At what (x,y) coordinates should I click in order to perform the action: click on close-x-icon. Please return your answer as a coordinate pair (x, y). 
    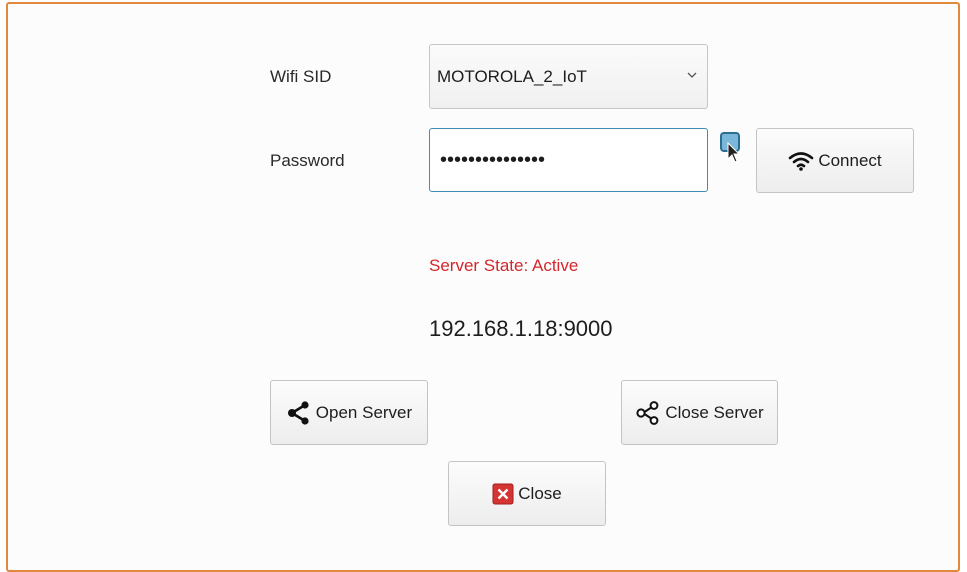
    Looking at the image, I should click on (503, 493).